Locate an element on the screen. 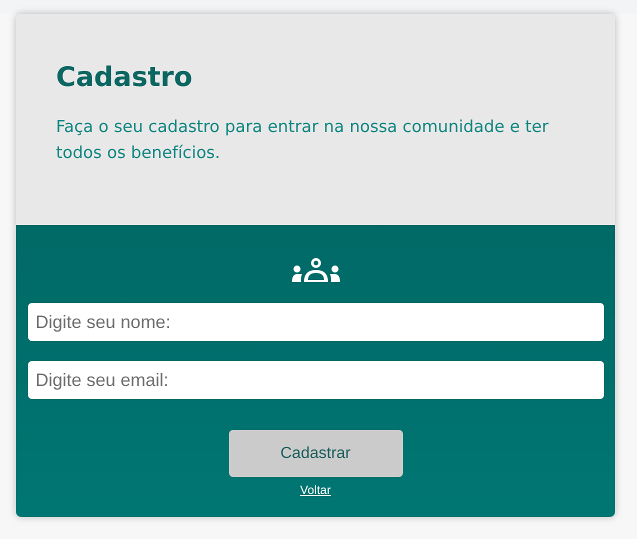 The height and width of the screenshot is (539, 637). back-link: Voltar is located at coordinates (315, 490).